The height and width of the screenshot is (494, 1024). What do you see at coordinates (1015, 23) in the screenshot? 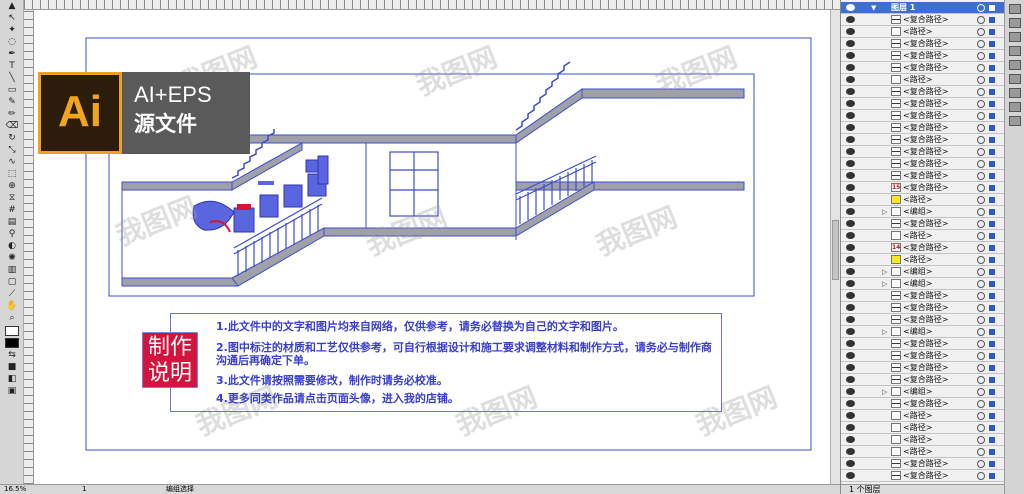
I see `swatches-panel-icon` at bounding box center [1015, 23].